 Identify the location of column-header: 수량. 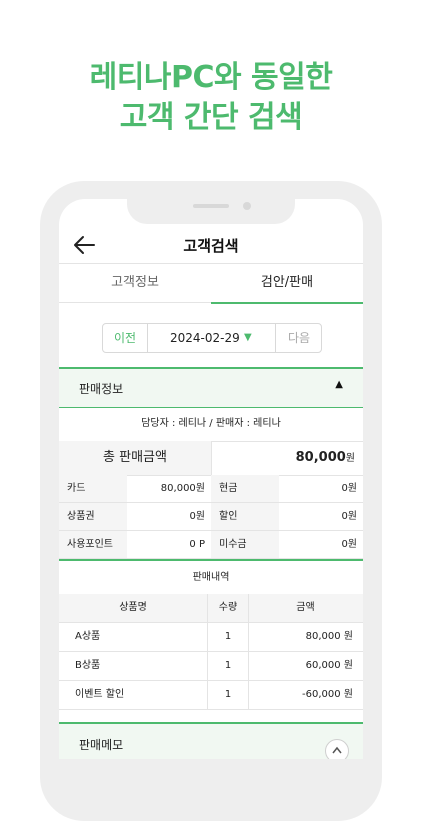
(228, 608).